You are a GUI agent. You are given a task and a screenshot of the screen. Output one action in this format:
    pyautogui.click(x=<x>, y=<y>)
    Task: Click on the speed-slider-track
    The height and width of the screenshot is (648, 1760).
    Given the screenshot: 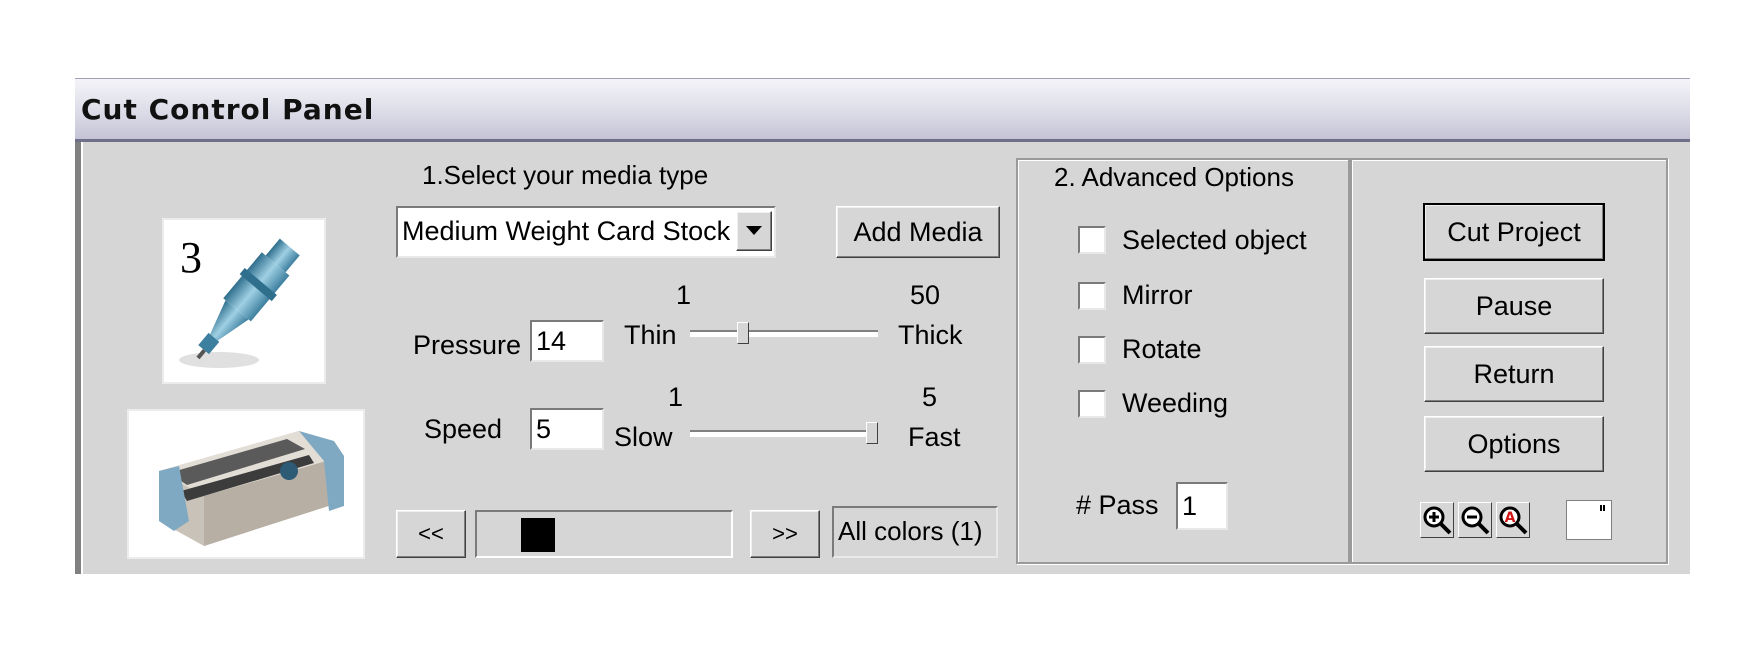 What is the action you would take?
    pyautogui.click(x=784, y=433)
    